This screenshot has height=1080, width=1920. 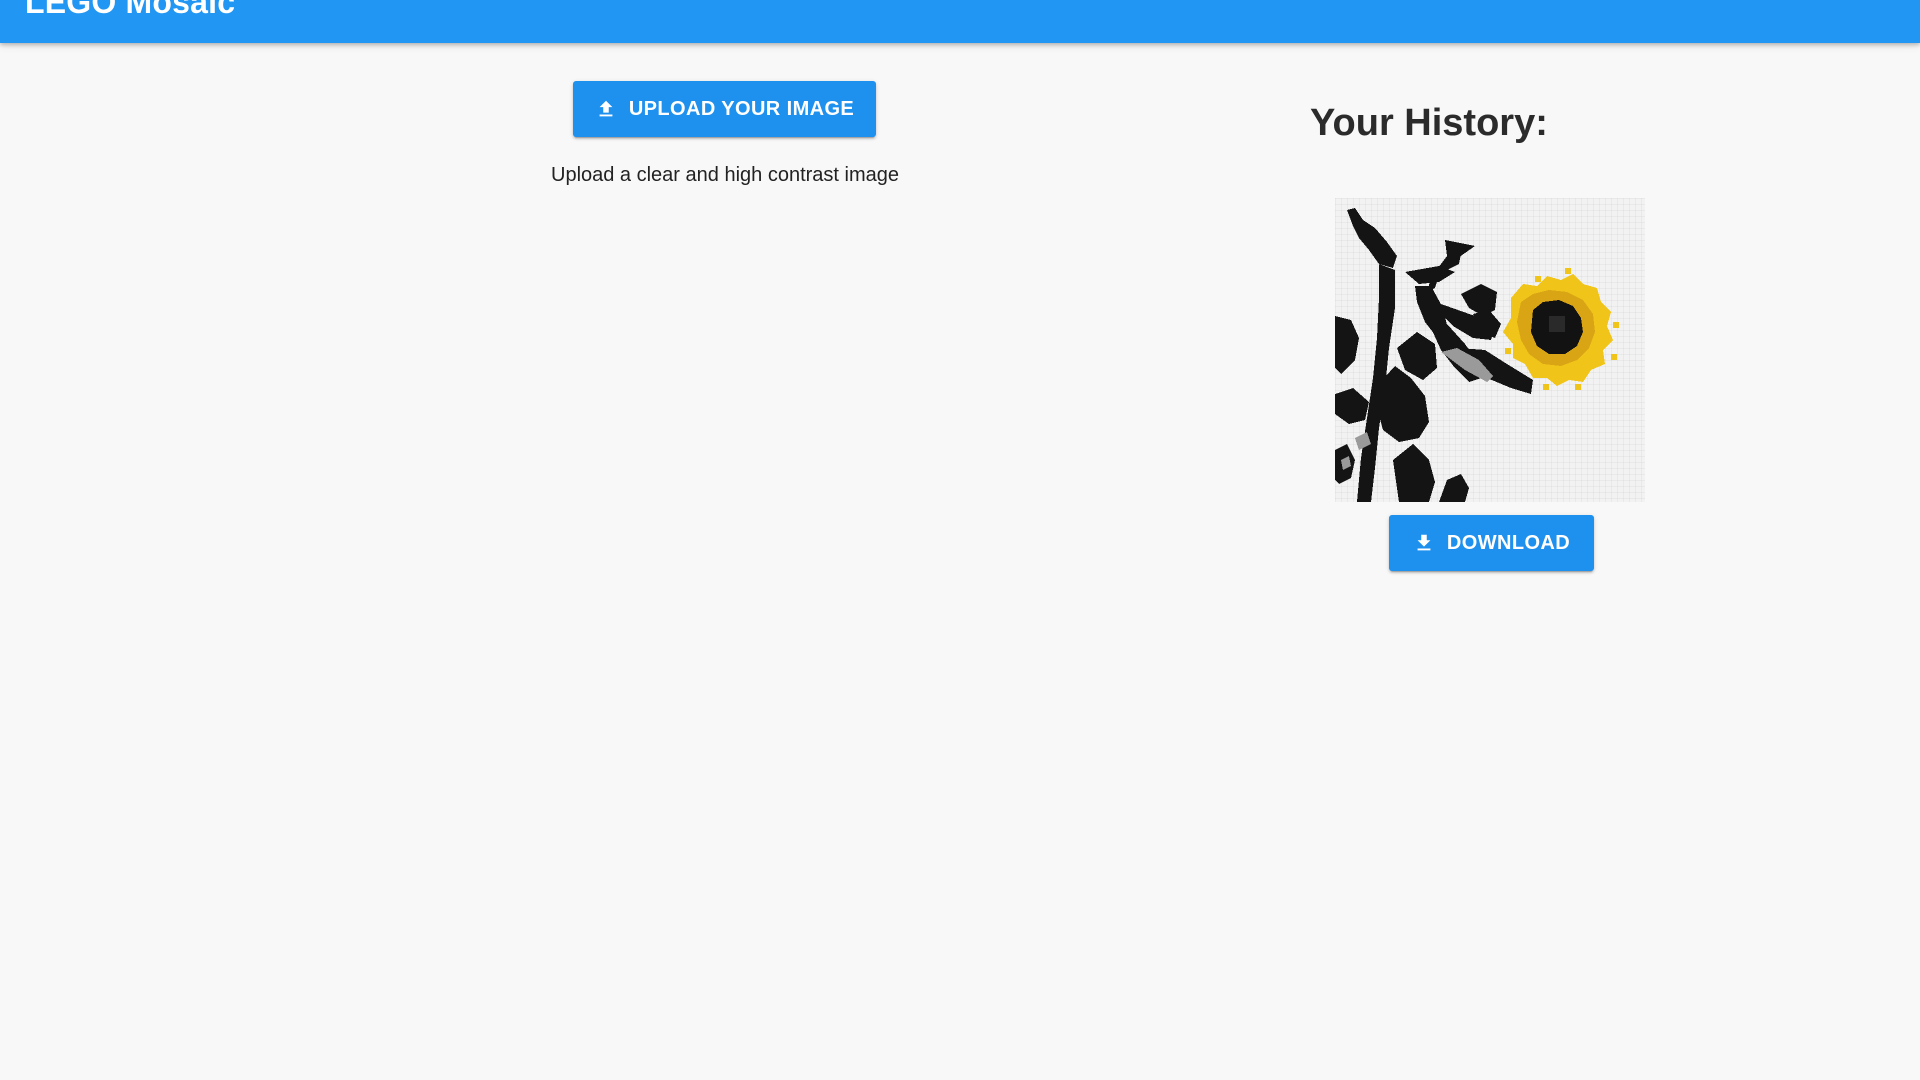 I want to click on upload-hint: Upload a clear and high contrast image, so click(x=725, y=175).